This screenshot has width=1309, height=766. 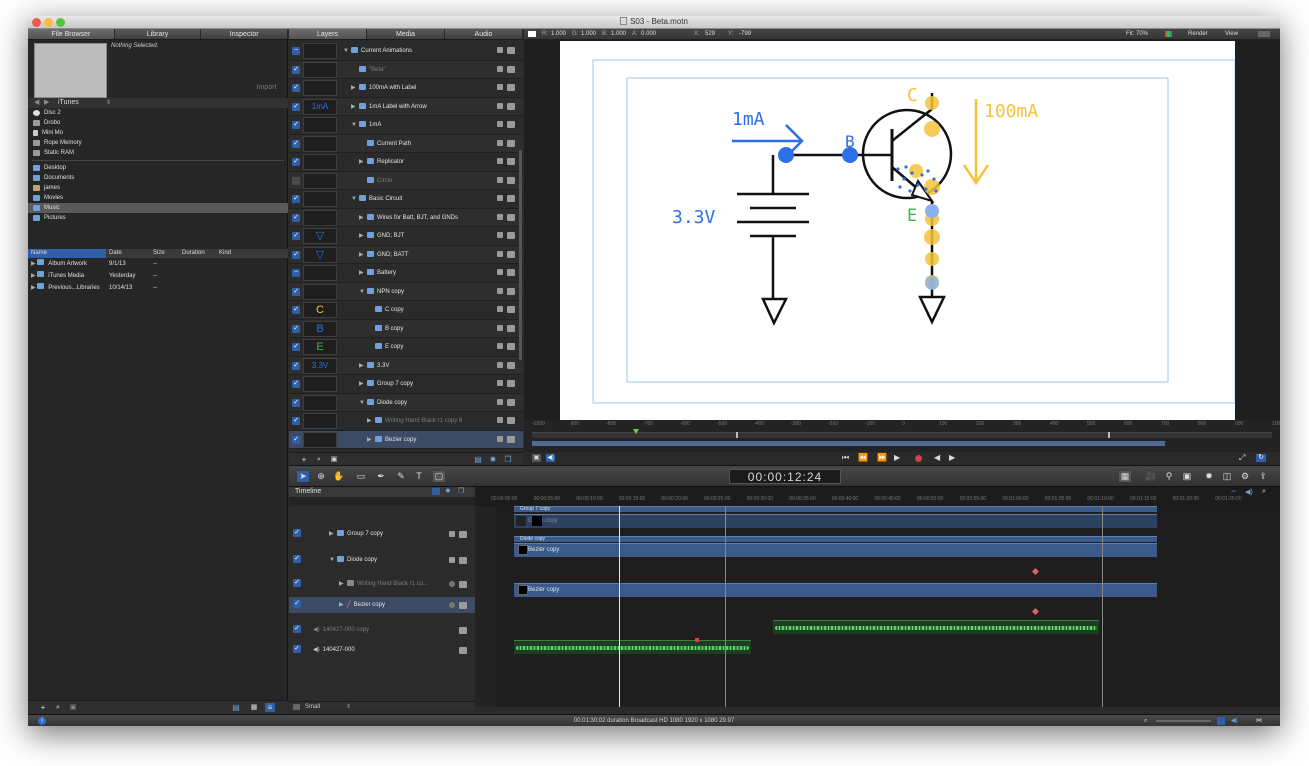 What do you see at coordinates (303, 476) in the screenshot?
I see `select-tool-icon: ➤` at bounding box center [303, 476].